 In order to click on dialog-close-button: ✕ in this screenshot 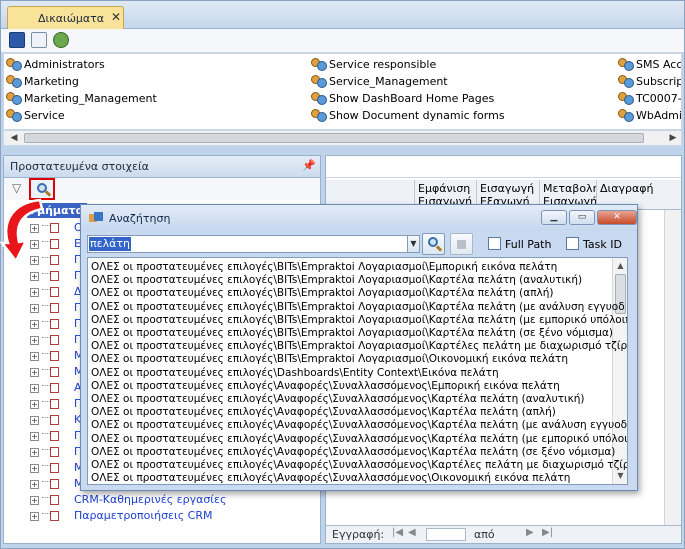, I will do `click(617, 217)`.